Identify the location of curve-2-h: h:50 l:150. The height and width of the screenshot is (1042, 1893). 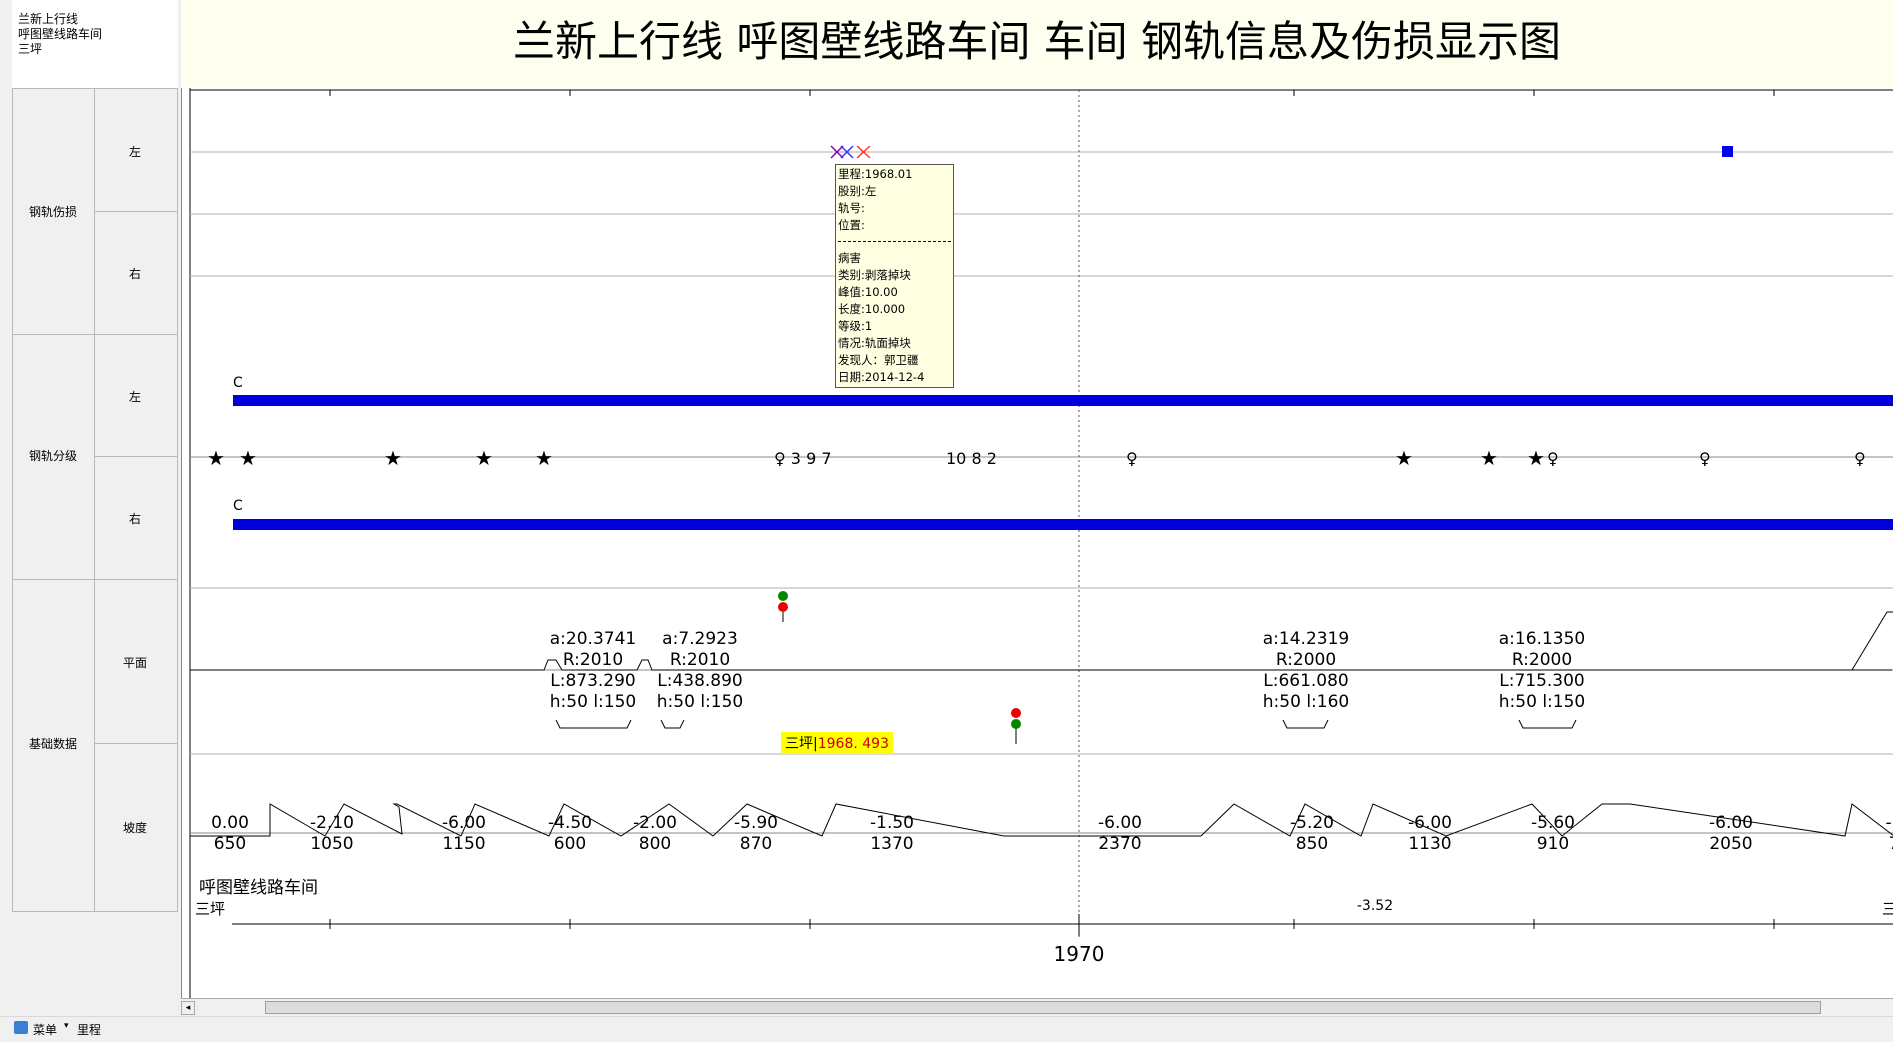
(700, 702).